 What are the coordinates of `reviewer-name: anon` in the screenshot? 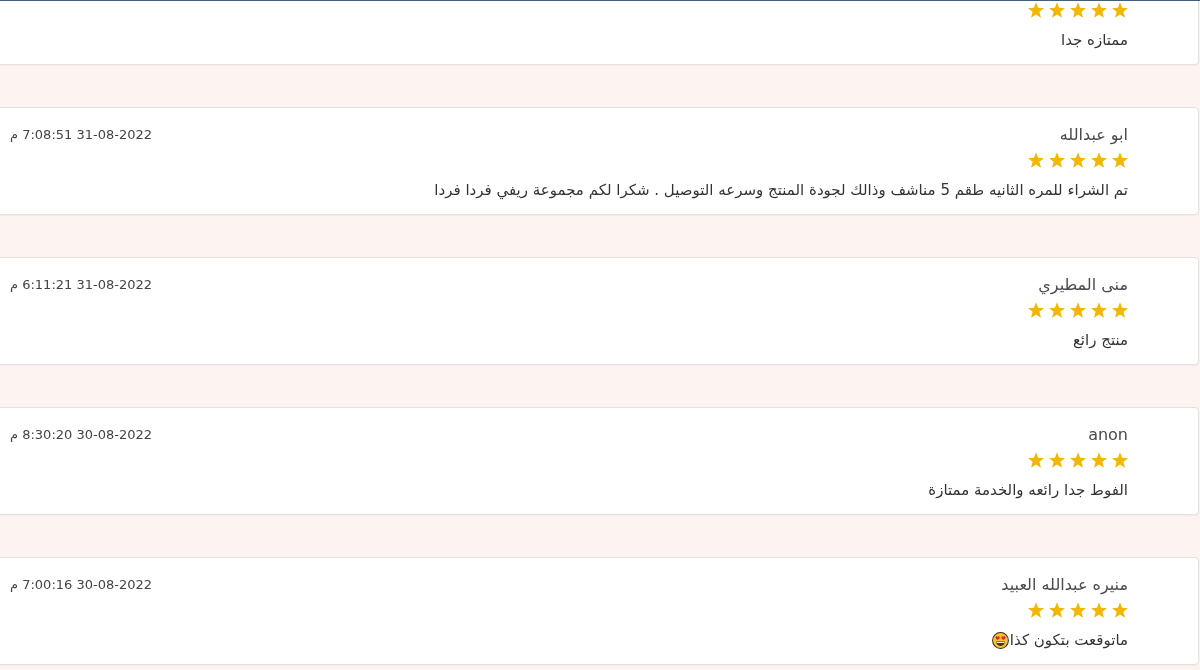 It's located at (1108, 435).